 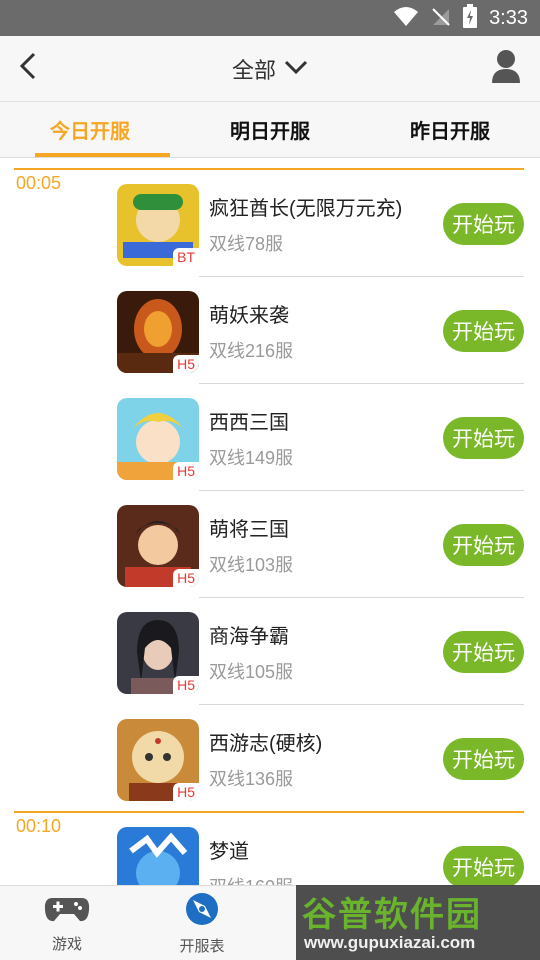 What do you see at coordinates (270, 223) in the screenshot?
I see `list-item: BT 疯狂酋长(无限万元充) 双线78服 开始玩` at bounding box center [270, 223].